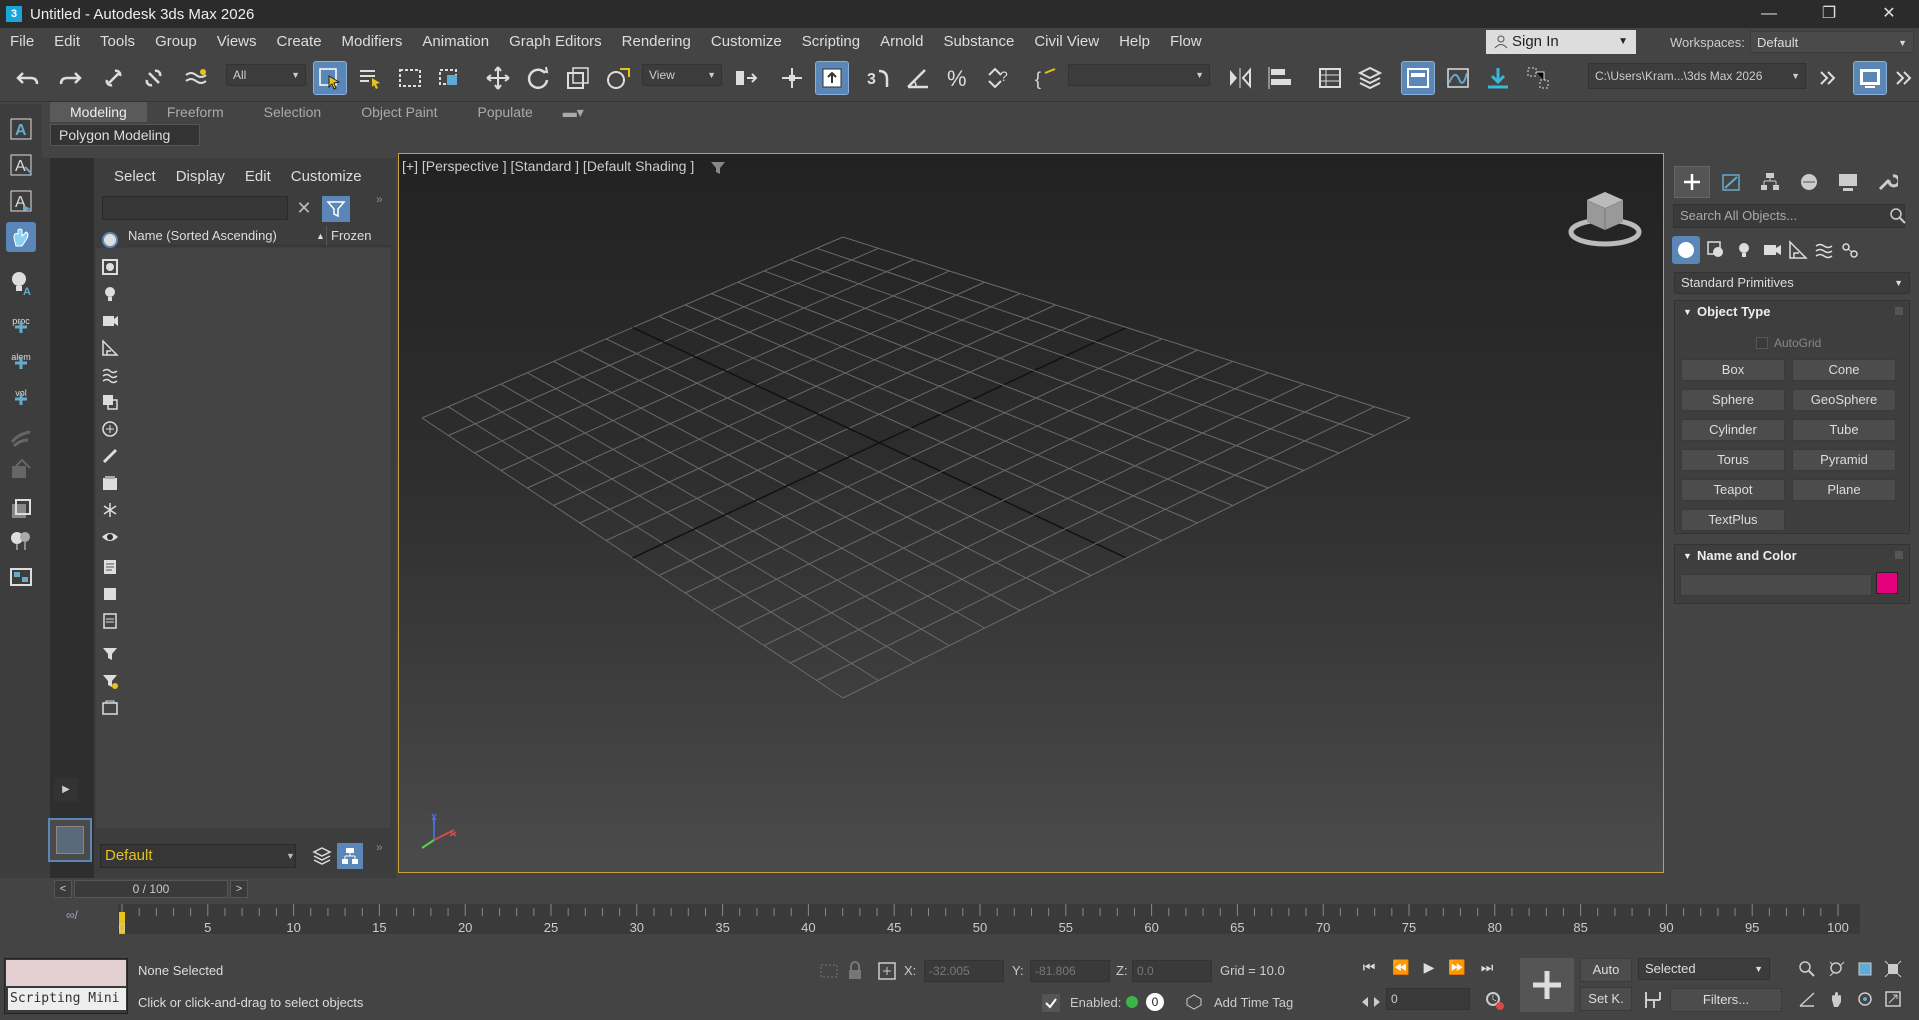 The image size is (1919, 1020). I want to click on previous-frame-icon: ⏪, so click(1401, 967).